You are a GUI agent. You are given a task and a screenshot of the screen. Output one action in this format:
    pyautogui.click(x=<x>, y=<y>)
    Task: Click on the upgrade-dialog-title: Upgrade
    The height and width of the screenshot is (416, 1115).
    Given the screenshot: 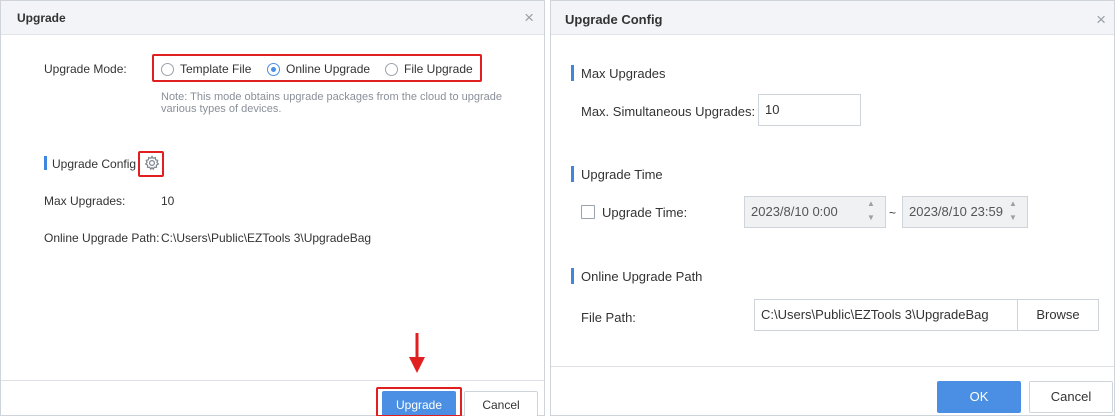 What is the action you would take?
    pyautogui.click(x=41, y=18)
    